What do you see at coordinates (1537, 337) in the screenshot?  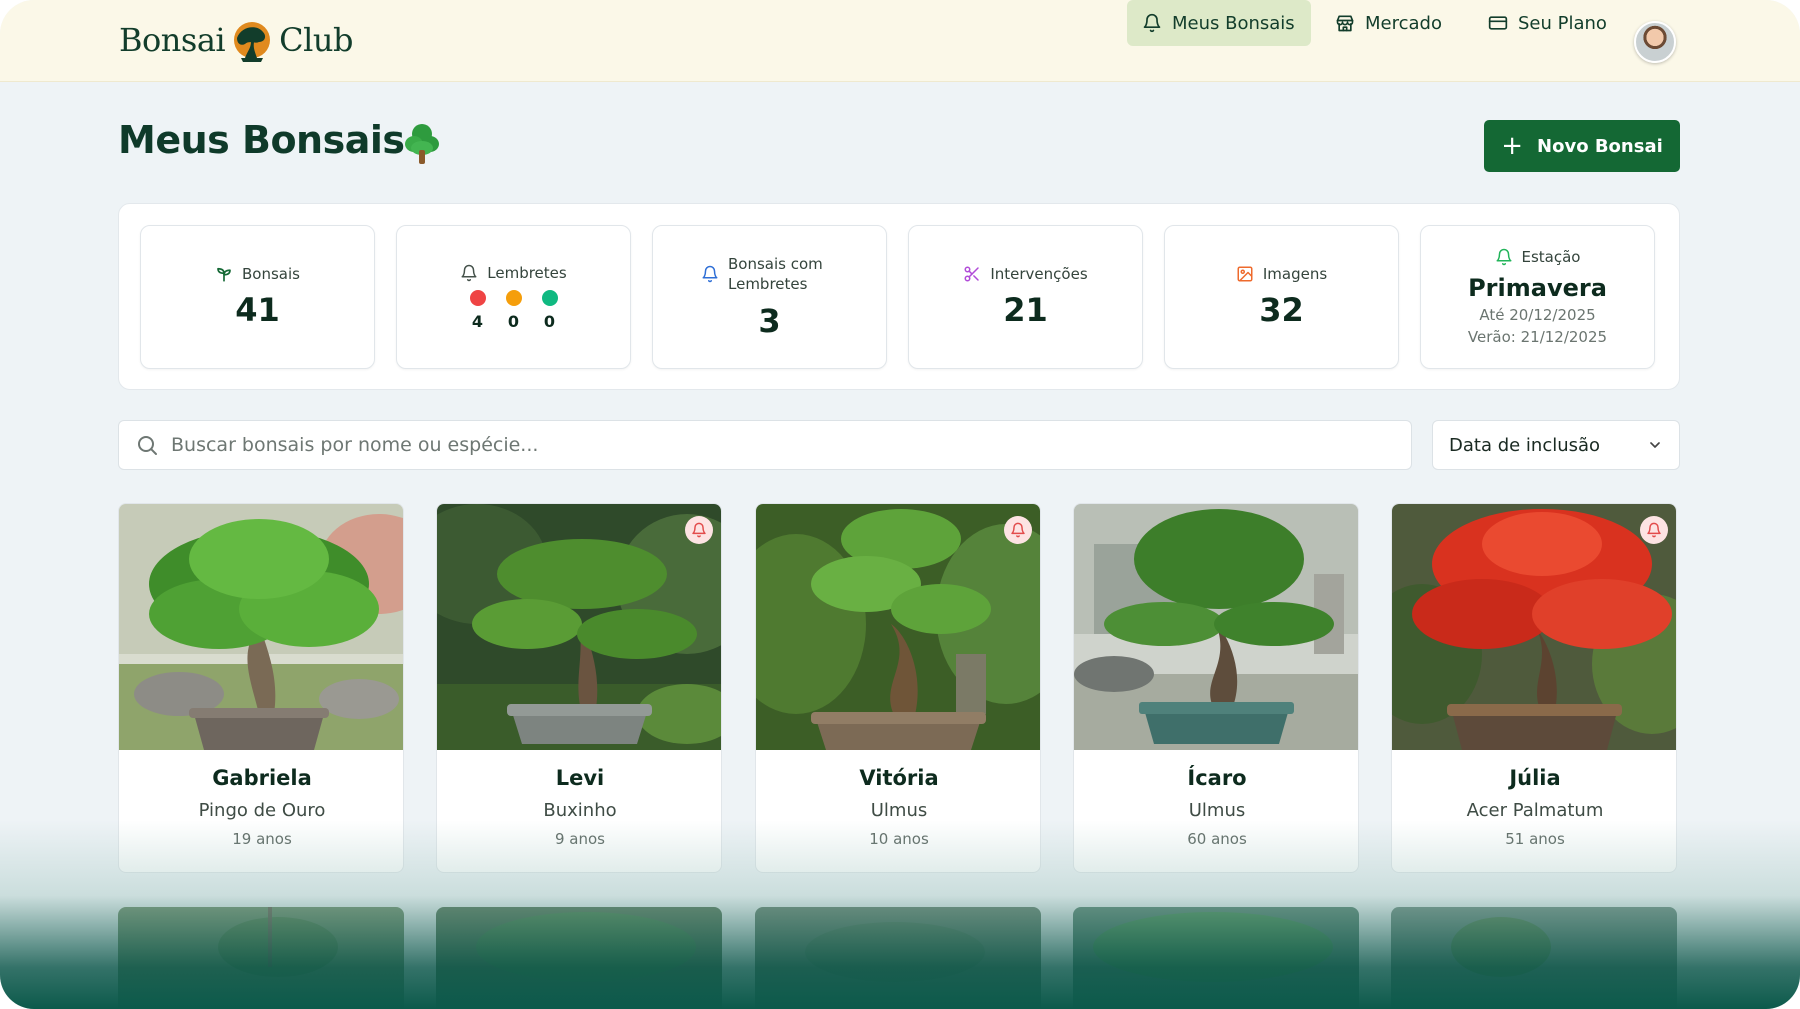 I see `season-next: Verão: 21/12/2025` at bounding box center [1537, 337].